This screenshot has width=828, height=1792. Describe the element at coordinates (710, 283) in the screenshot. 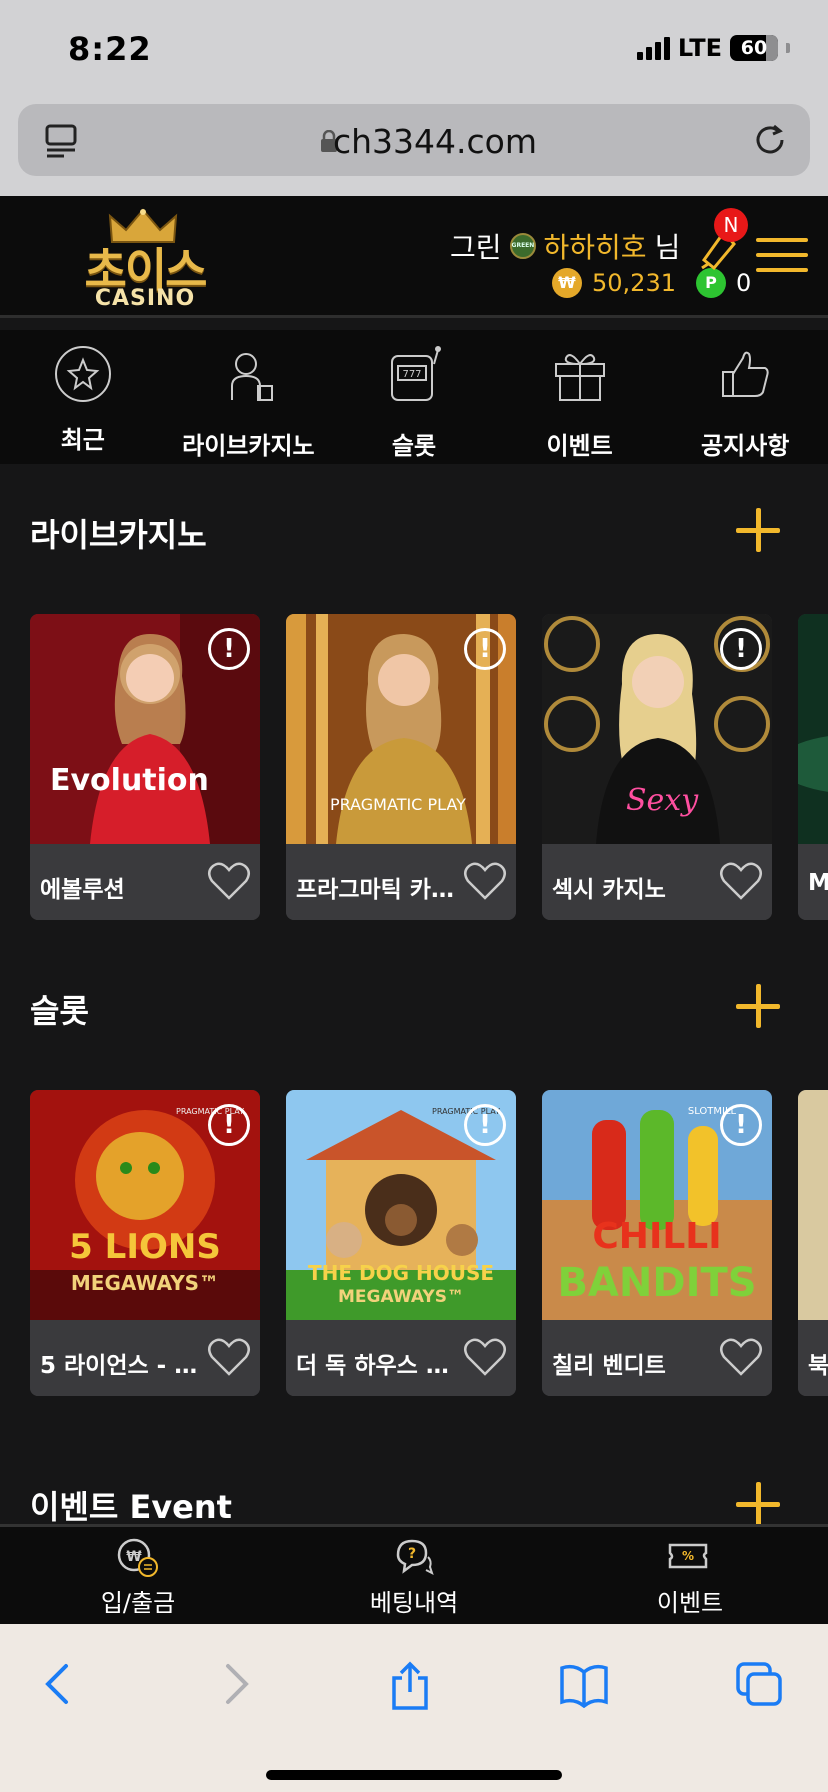

I see `point-icon: P` at that location.